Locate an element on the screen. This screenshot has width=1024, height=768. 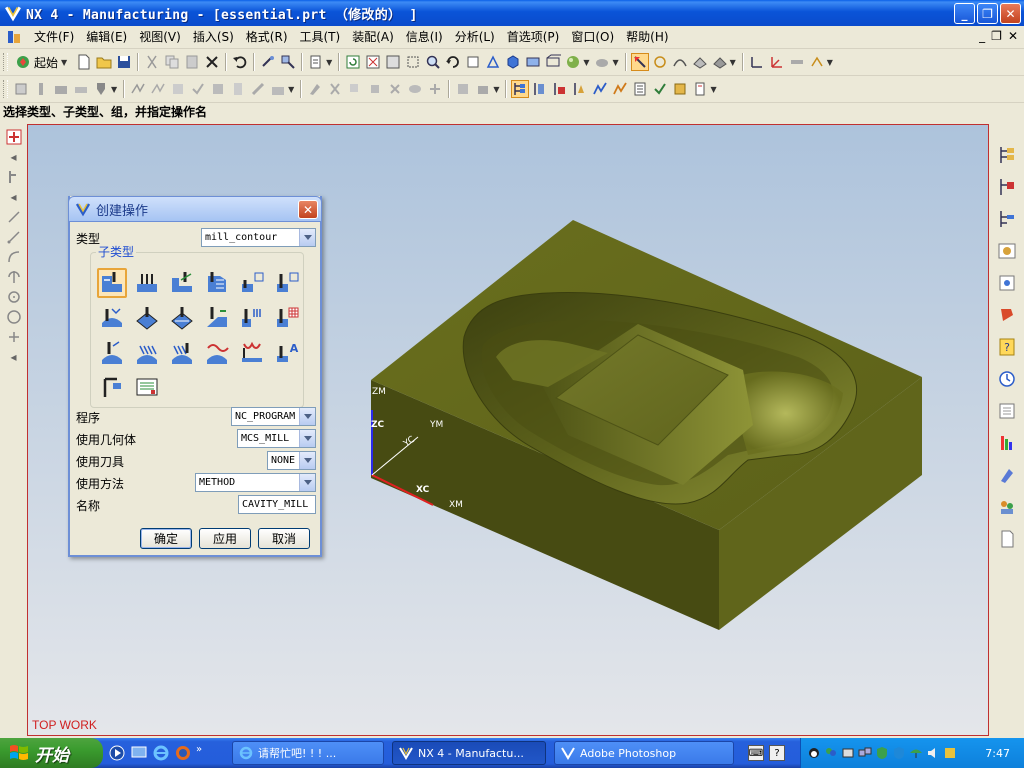
menu-tools: 工具(T) is located at coordinates (320, 37).